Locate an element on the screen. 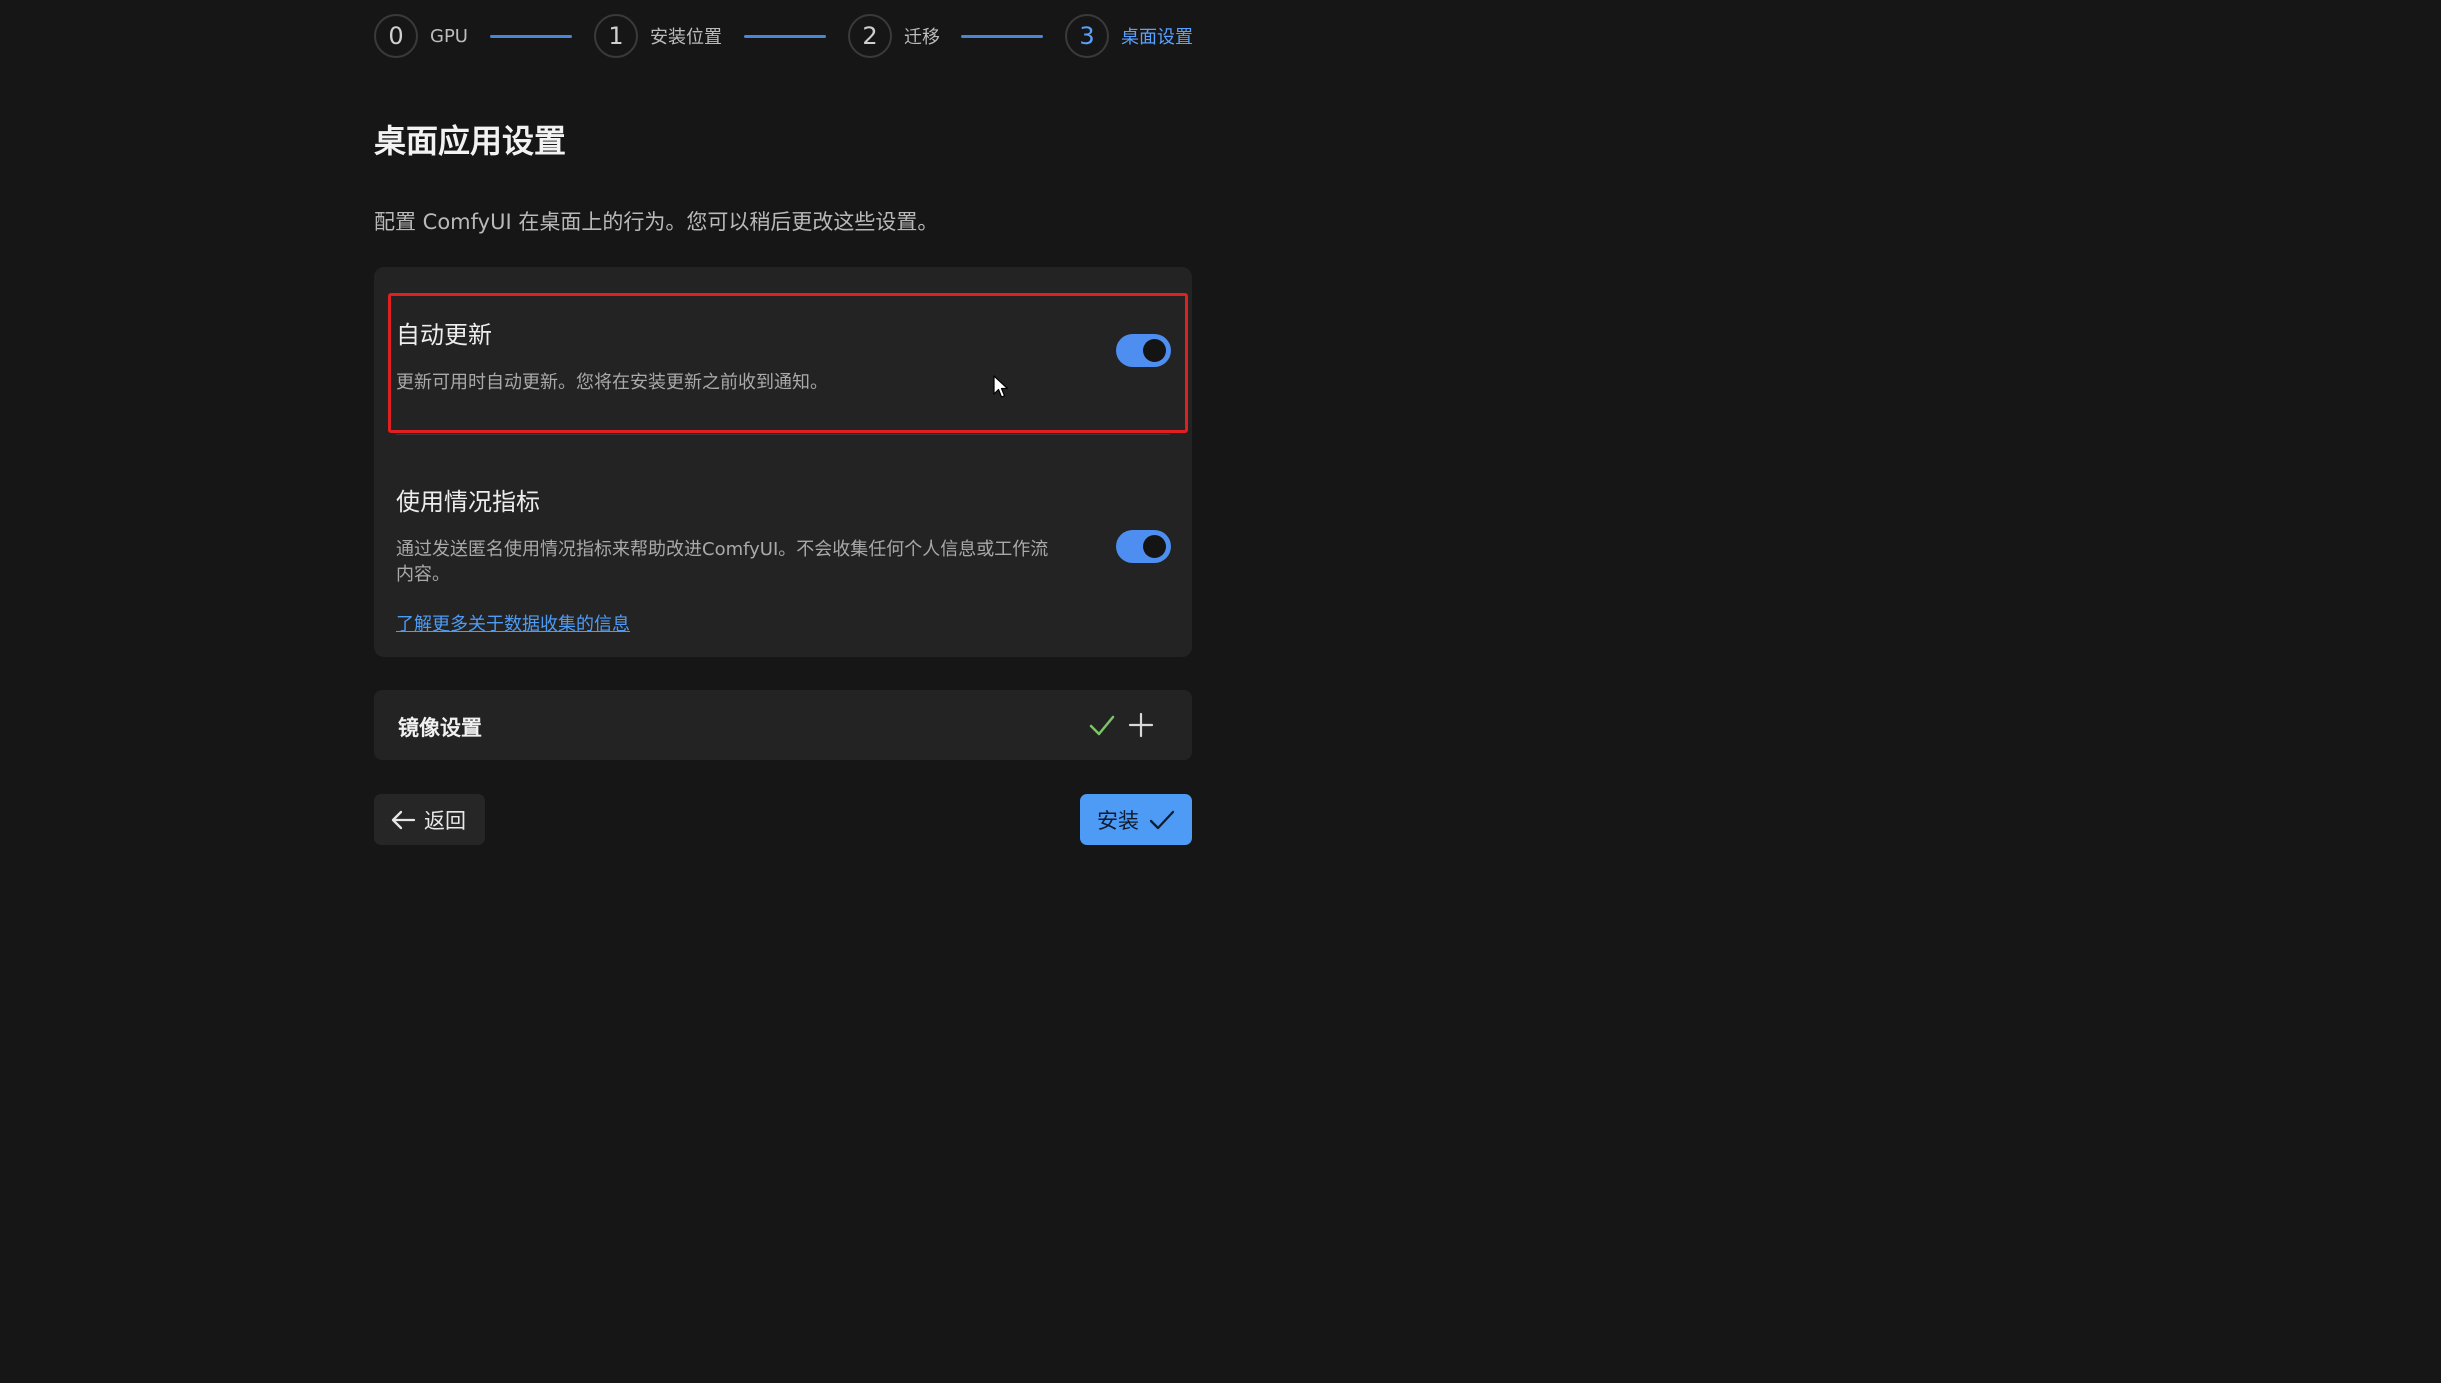 This screenshot has width=2441, height=1383. usage-metrics-description-line: 内容。 is located at coordinates (423, 574).